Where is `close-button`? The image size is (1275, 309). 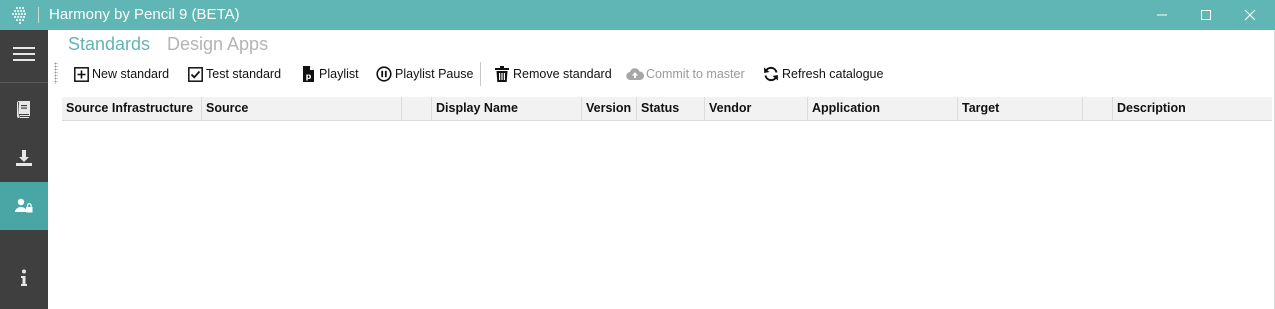
close-button is located at coordinates (1250, 15).